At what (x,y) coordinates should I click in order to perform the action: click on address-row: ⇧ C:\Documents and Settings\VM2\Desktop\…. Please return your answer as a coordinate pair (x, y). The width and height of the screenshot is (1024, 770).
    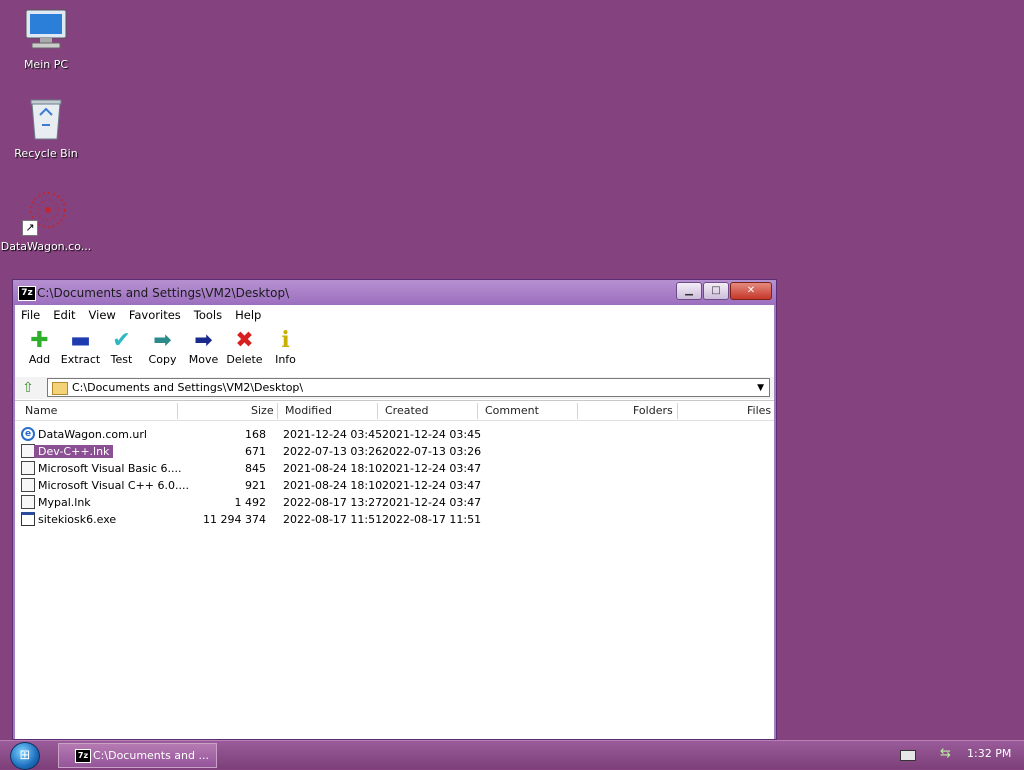
    Looking at the image, I should click on (394, 388).